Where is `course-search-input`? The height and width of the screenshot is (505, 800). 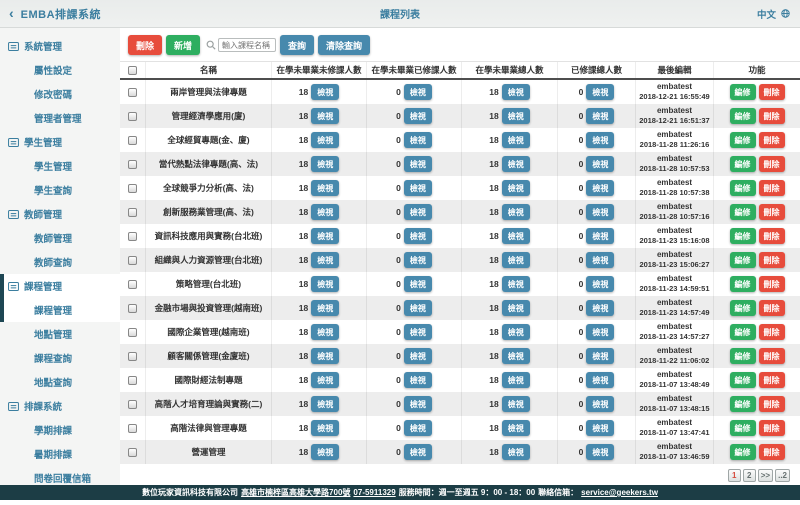 course-search-input is located at coordinates (247, 45).